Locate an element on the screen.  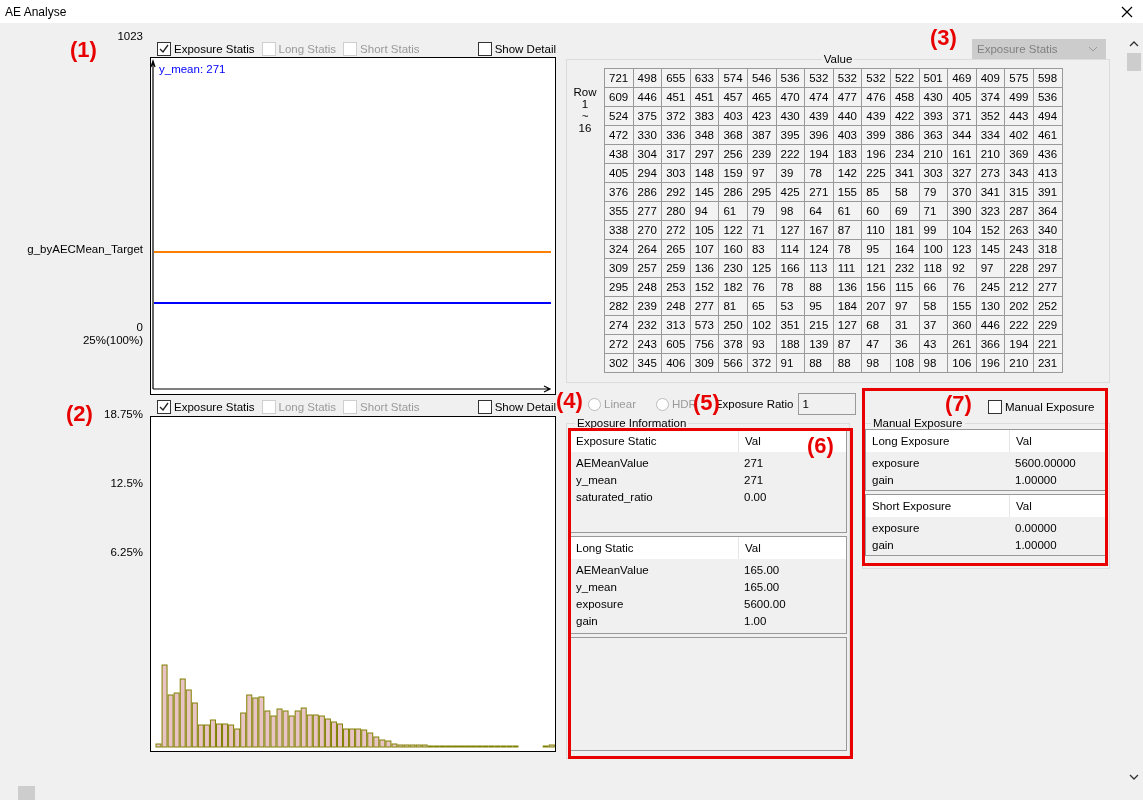
row-range-label: Row 1 ~ 16 is located at coordinates (585, 111).